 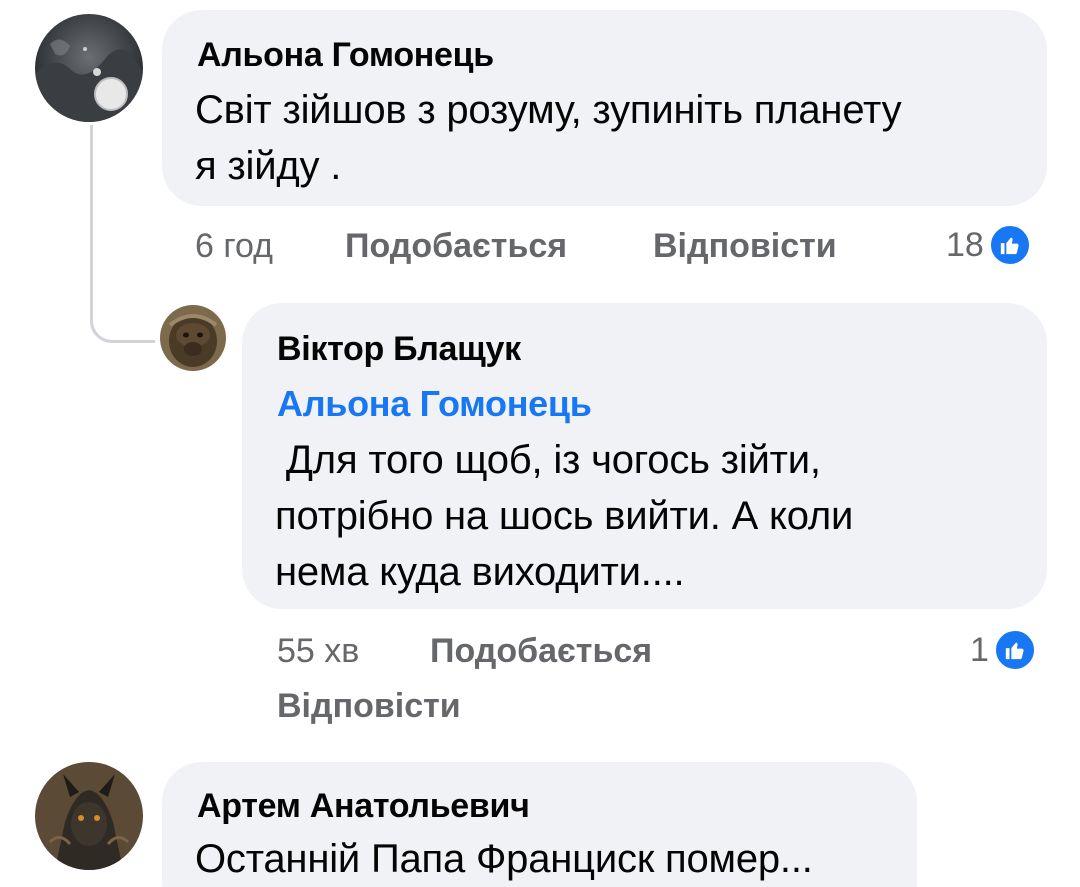 I want to click on mention-link: Альона Гомонець, so click(x=434, y=404).